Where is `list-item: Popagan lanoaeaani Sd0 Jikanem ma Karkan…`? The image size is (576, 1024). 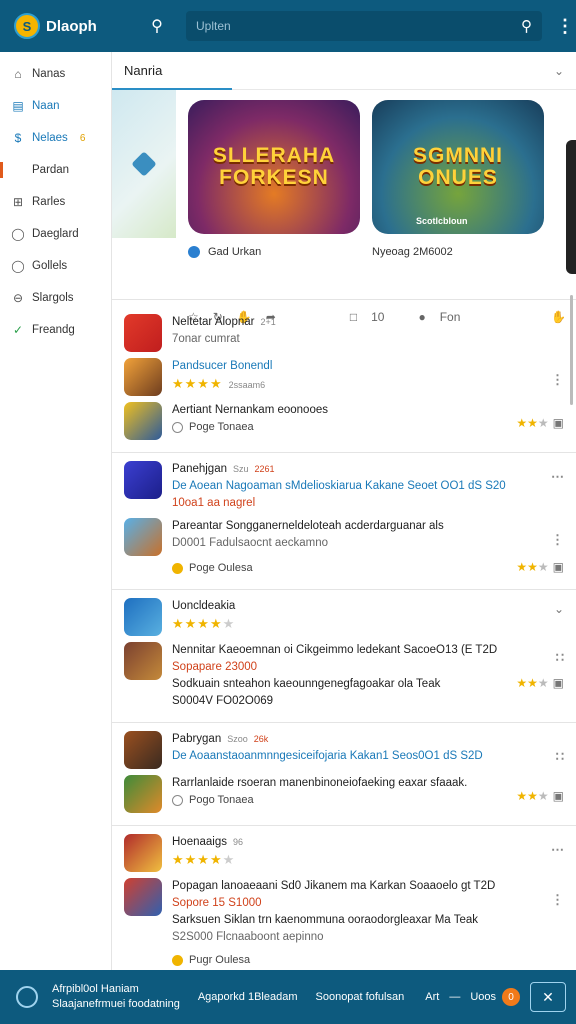
list-item: Popagan lanoaeaani Sd0 Jikanem ma Karkan… is located at coordinates (344, 912).